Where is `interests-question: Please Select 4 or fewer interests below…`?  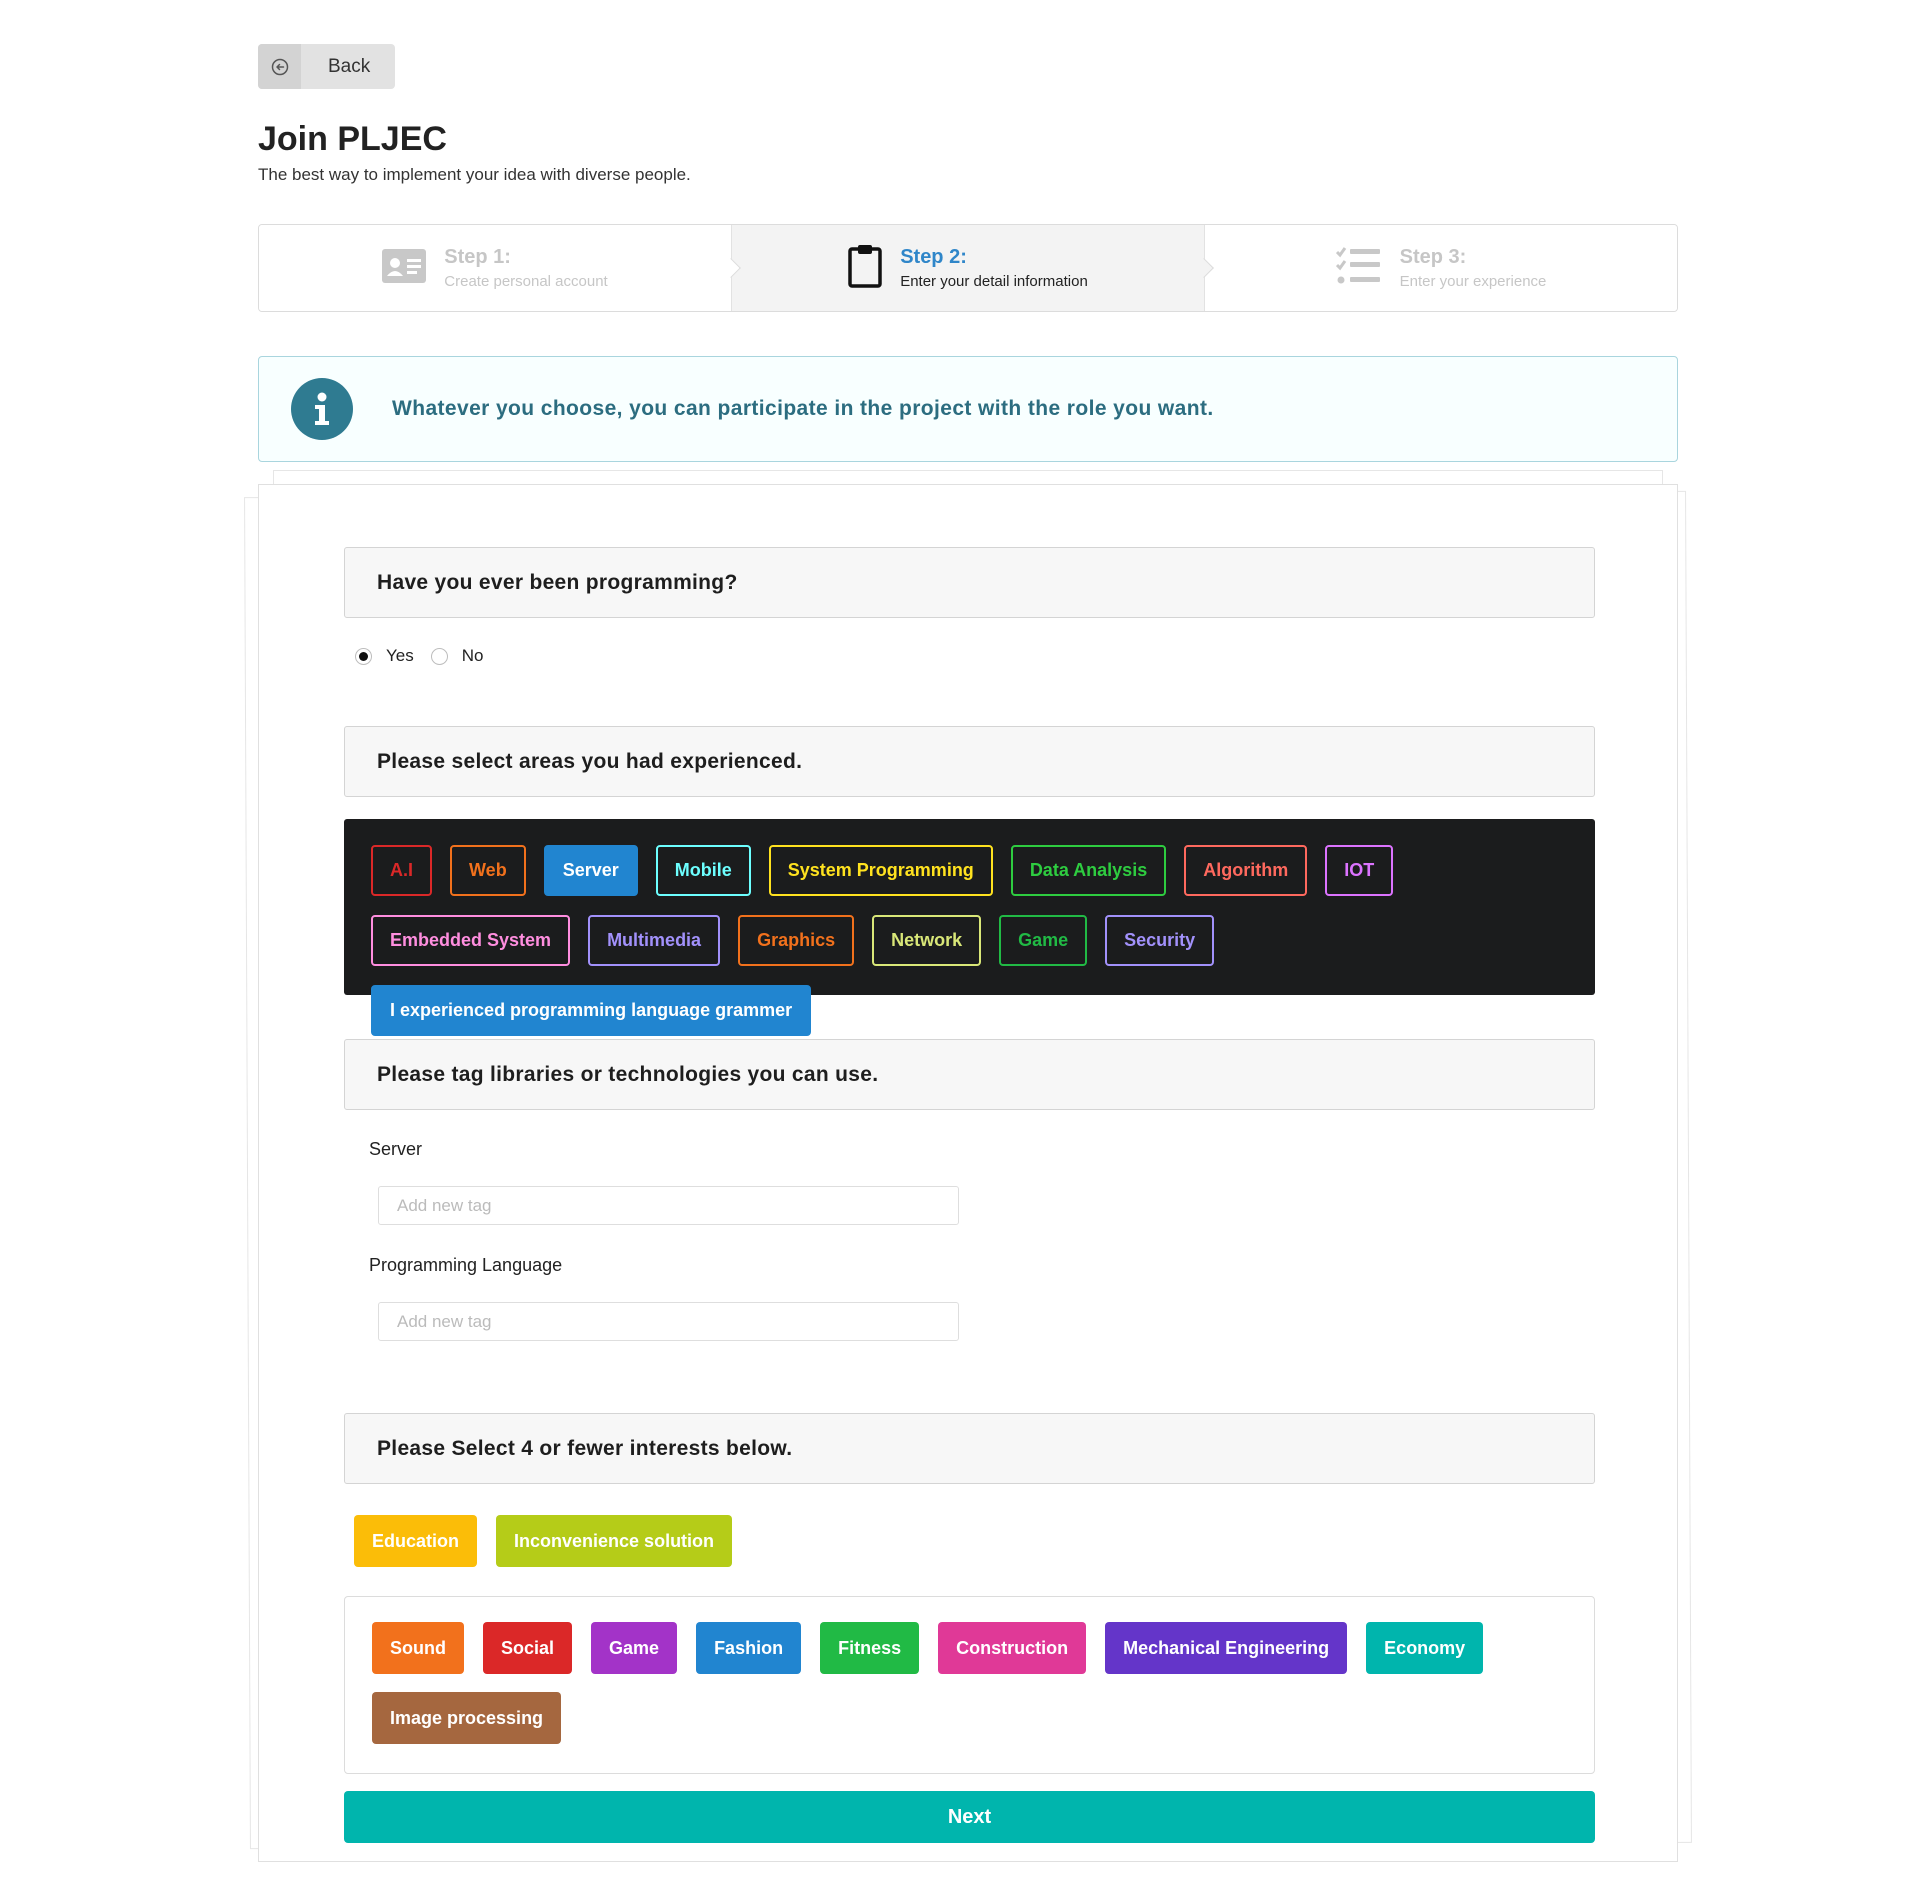
interests-question: Please Select 4 or fewer interests below… is located at coordinates (969, 1448).